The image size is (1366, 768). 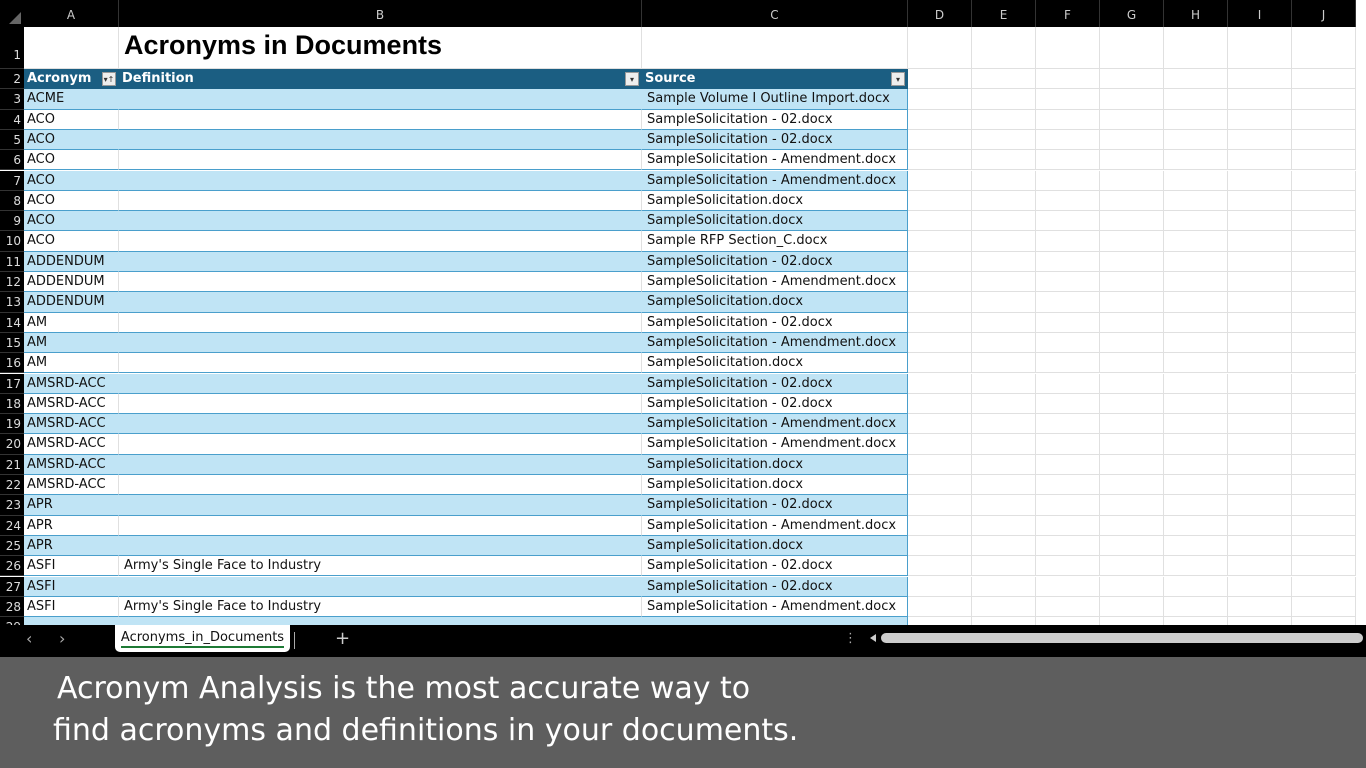 I want to click on acronym-cell: ASFI, so click(x=71, y=586).